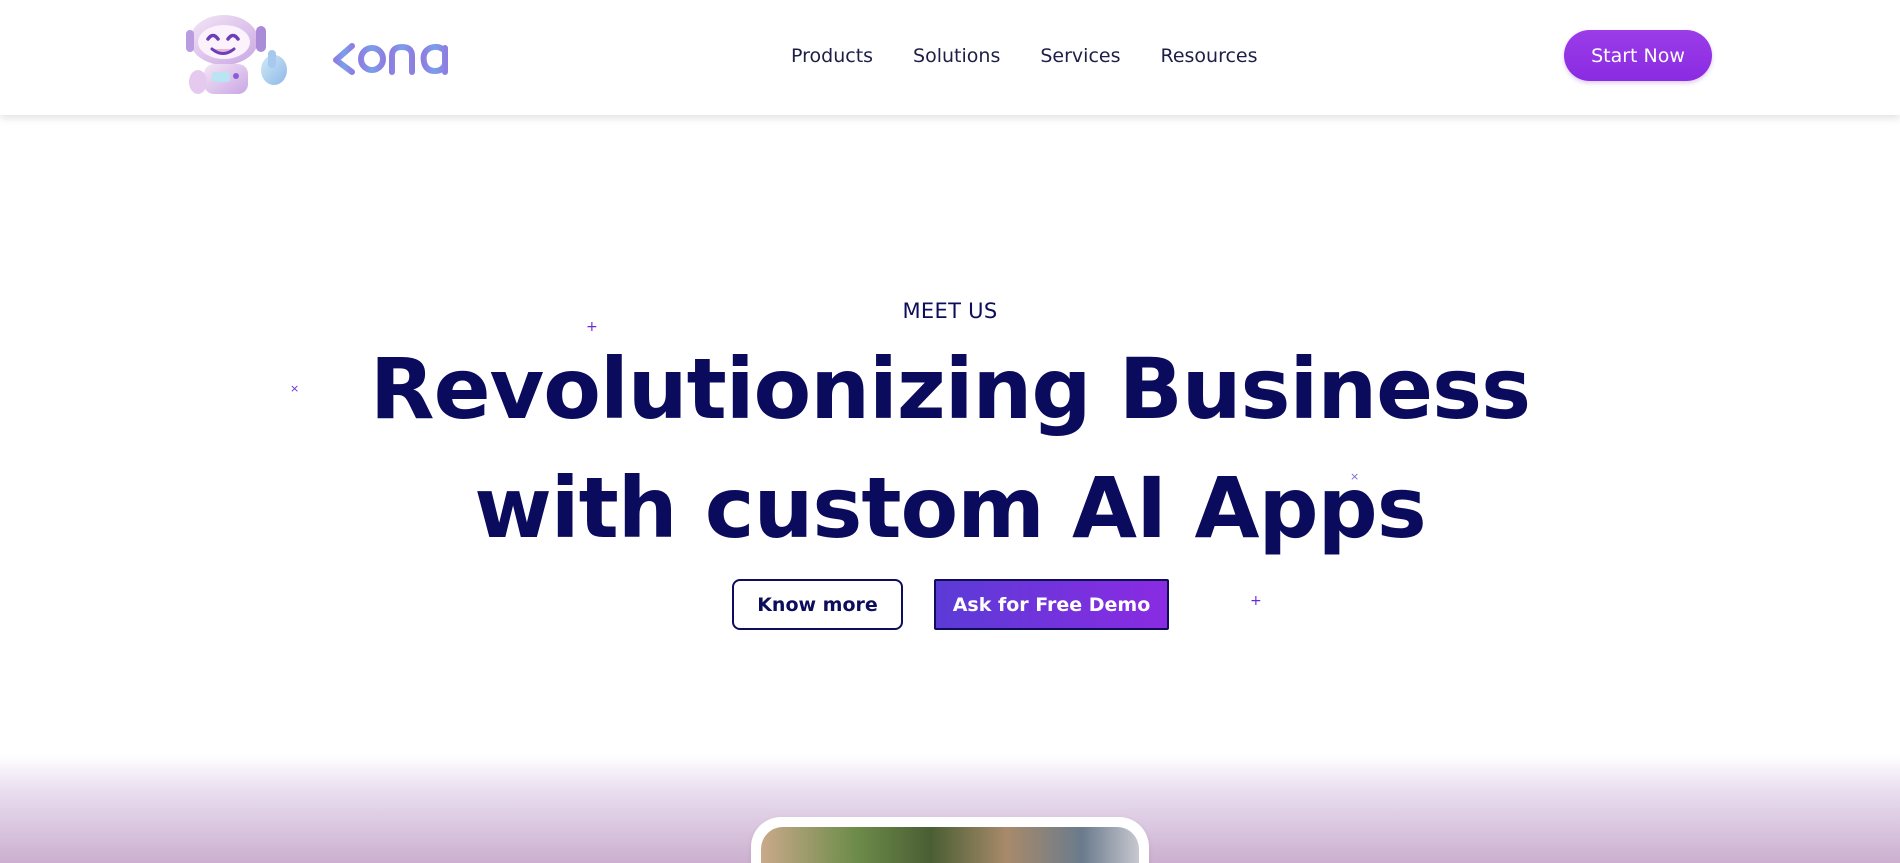  I want to click on hero-eyebrow: MEET US, so click(950, 311).